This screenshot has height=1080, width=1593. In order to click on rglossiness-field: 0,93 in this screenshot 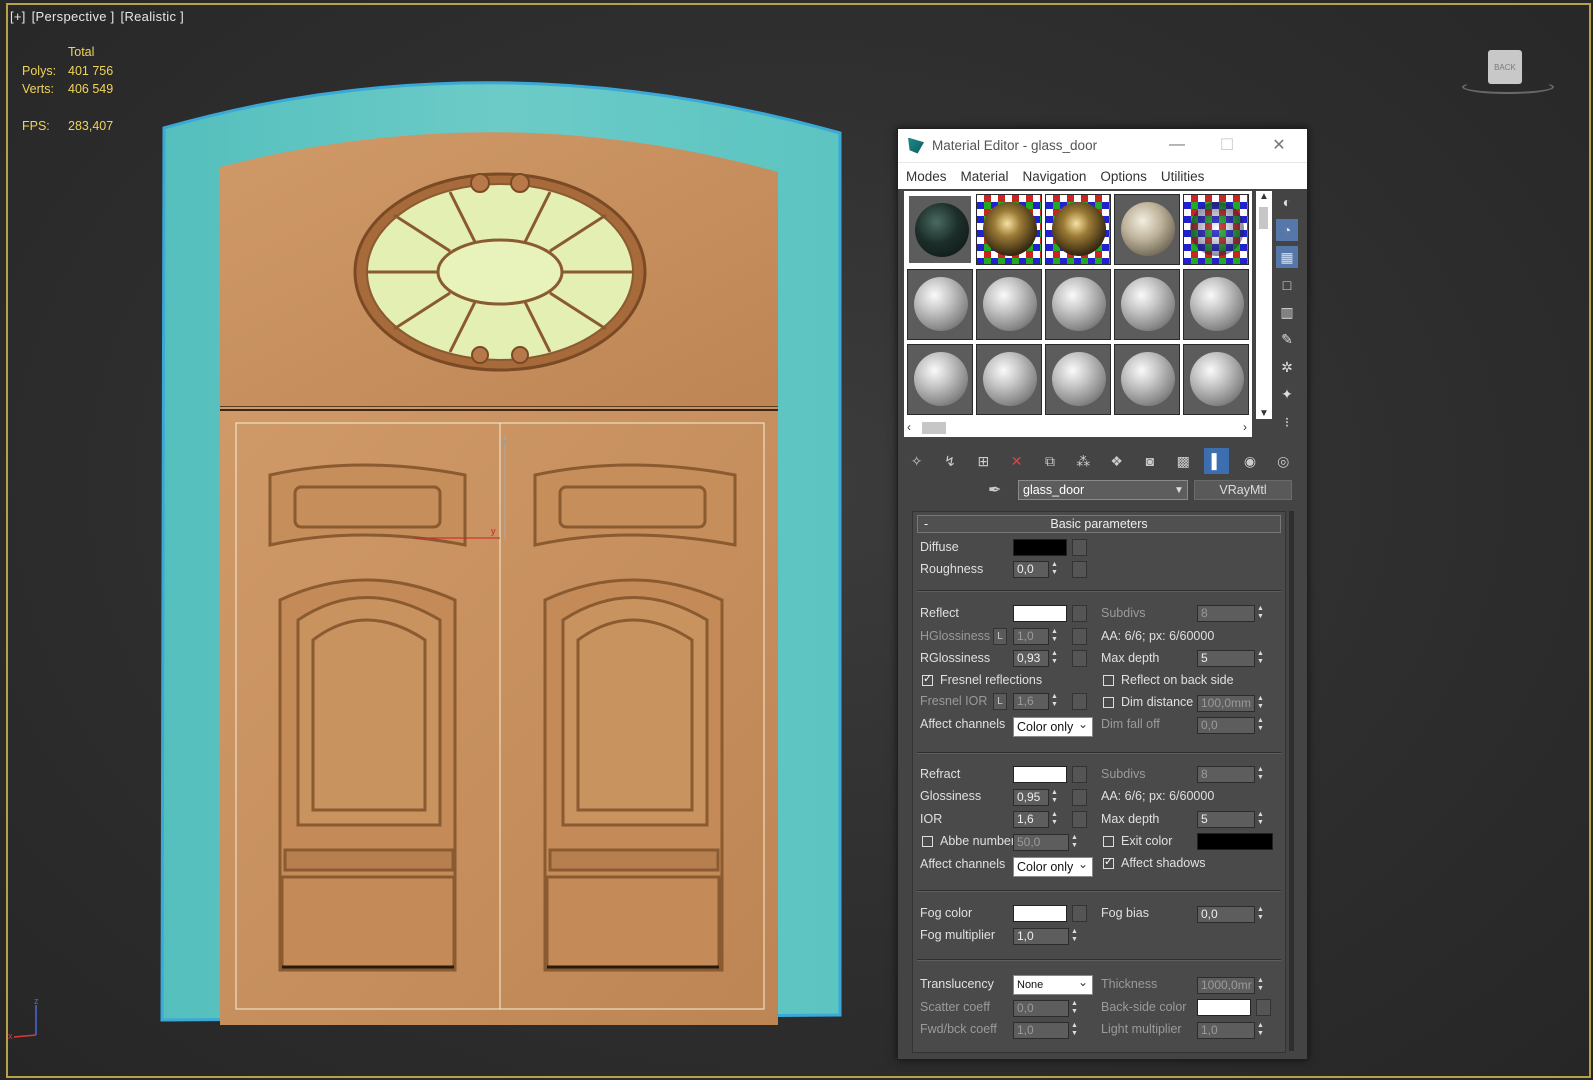, I will do `click(1031, 658)`.